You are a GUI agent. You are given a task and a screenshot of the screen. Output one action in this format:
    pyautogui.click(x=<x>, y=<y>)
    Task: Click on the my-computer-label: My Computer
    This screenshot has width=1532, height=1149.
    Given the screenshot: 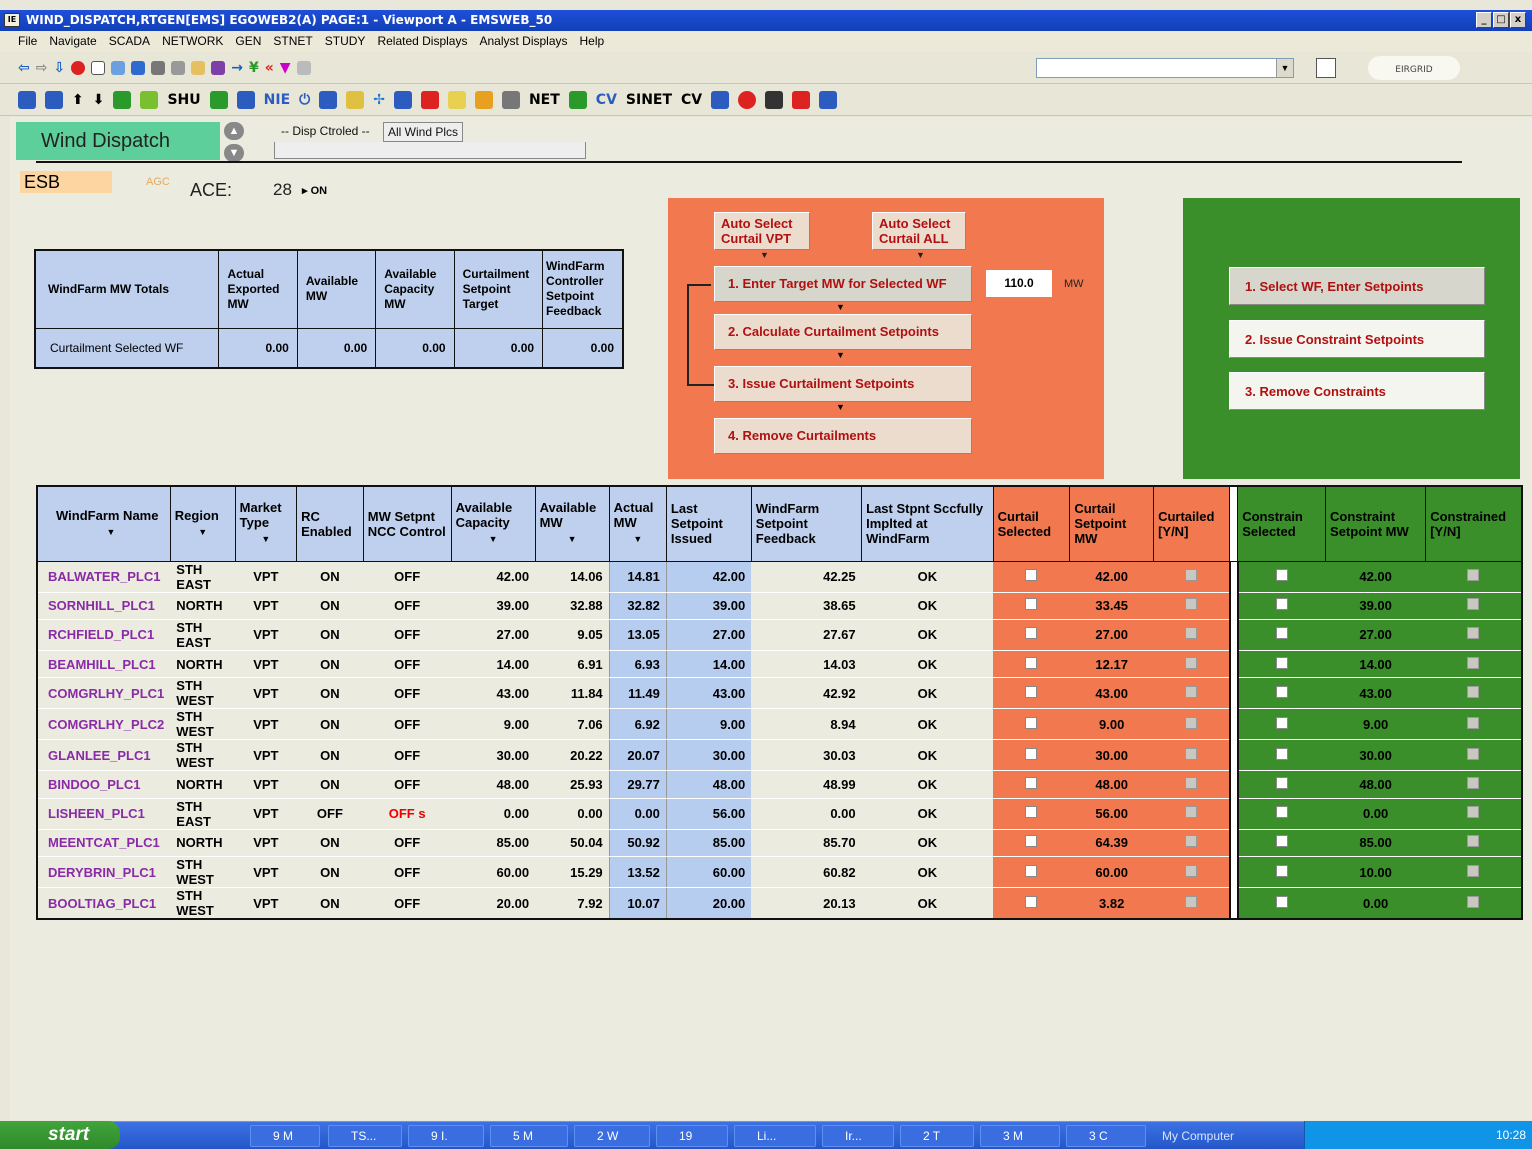 What is the action you would take?
    pyautogui.click(x=1198, y=1136)
    